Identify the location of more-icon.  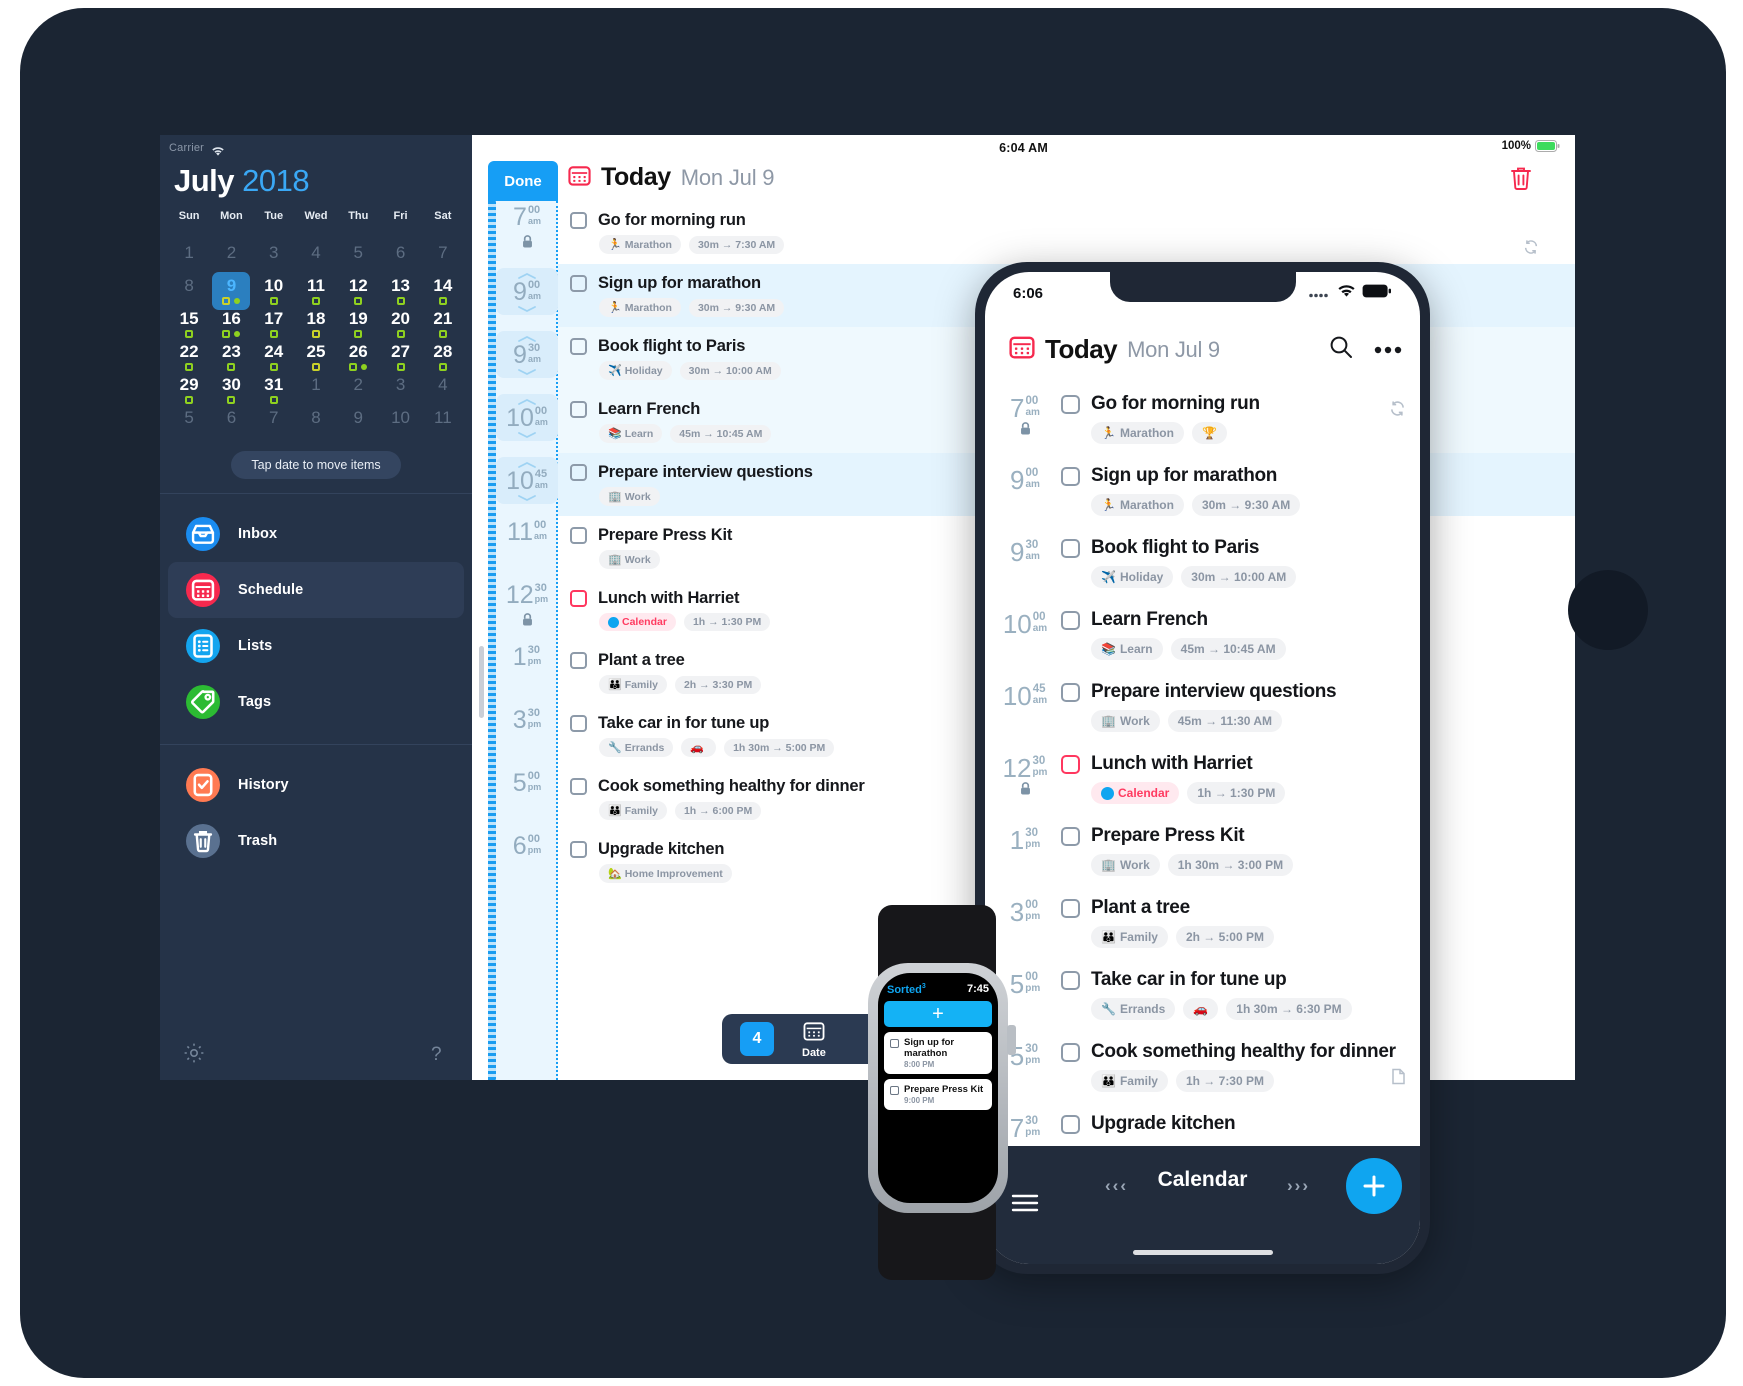
(1388, 350).